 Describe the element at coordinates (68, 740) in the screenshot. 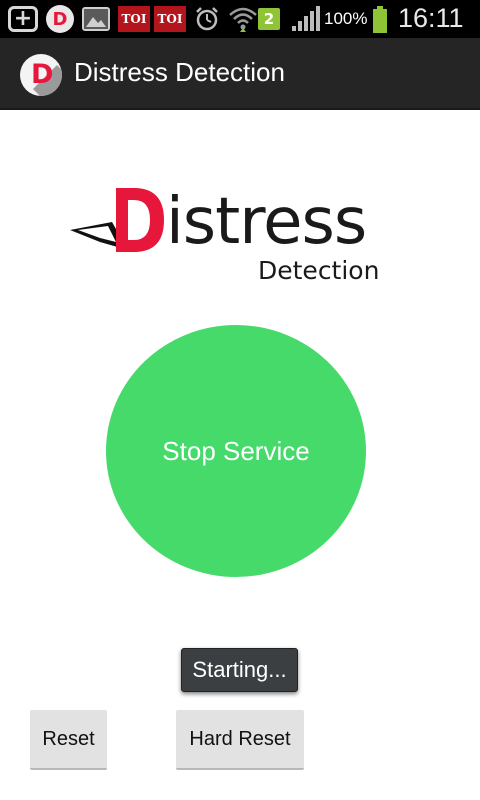

I see `reset-button: Reset` at that location.